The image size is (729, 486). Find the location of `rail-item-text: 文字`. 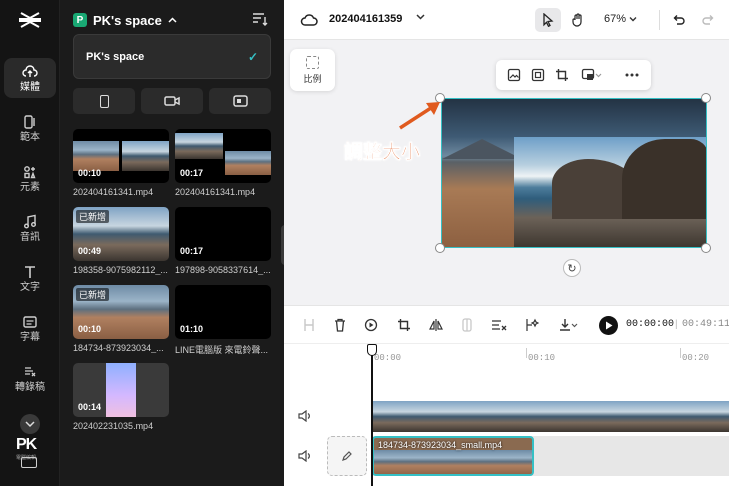

rail-item-text: 文字 is located at coordinates (30, 278).